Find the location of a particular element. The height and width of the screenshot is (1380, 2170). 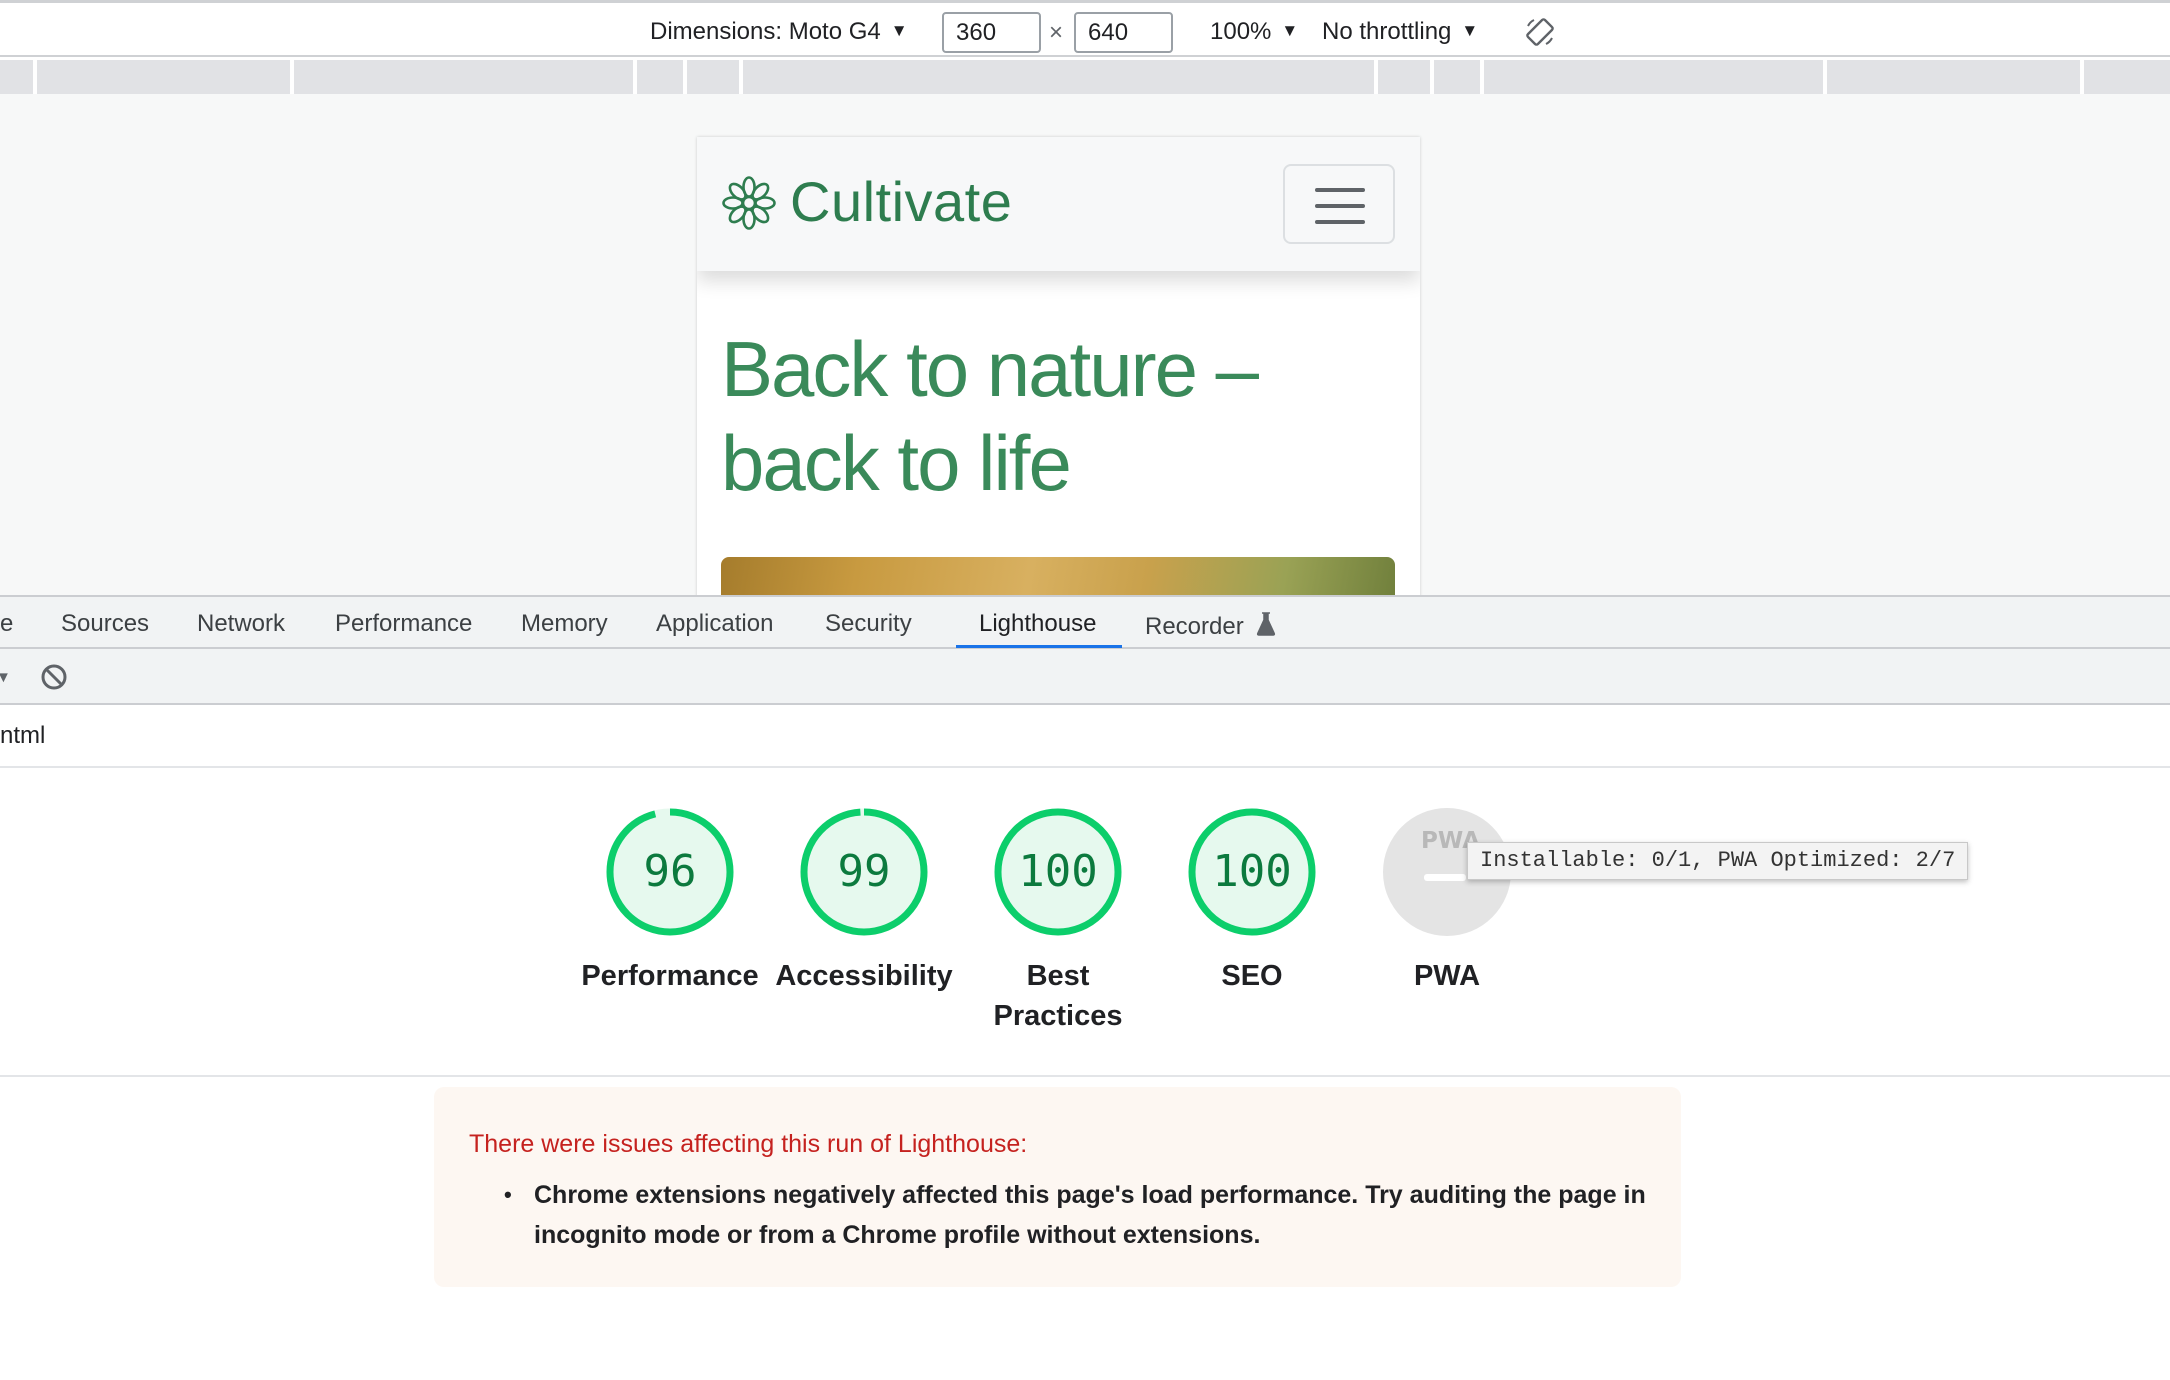

best-practices-score: 100 is located at coordinates (1058, 871).